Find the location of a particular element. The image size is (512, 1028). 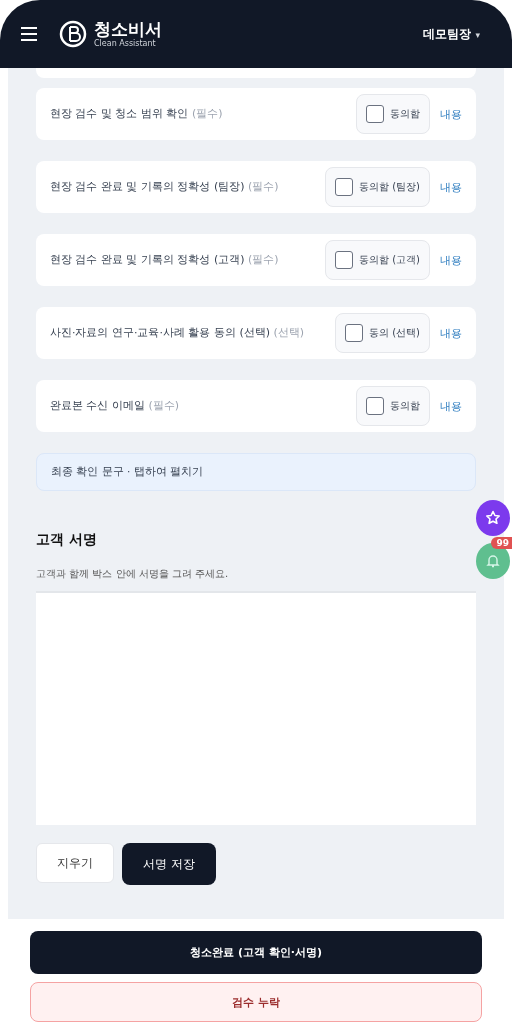

signature-hint: 고객과 함께 박스 안에 서명을 그려 주세요. is located at coordinates (133, 574).